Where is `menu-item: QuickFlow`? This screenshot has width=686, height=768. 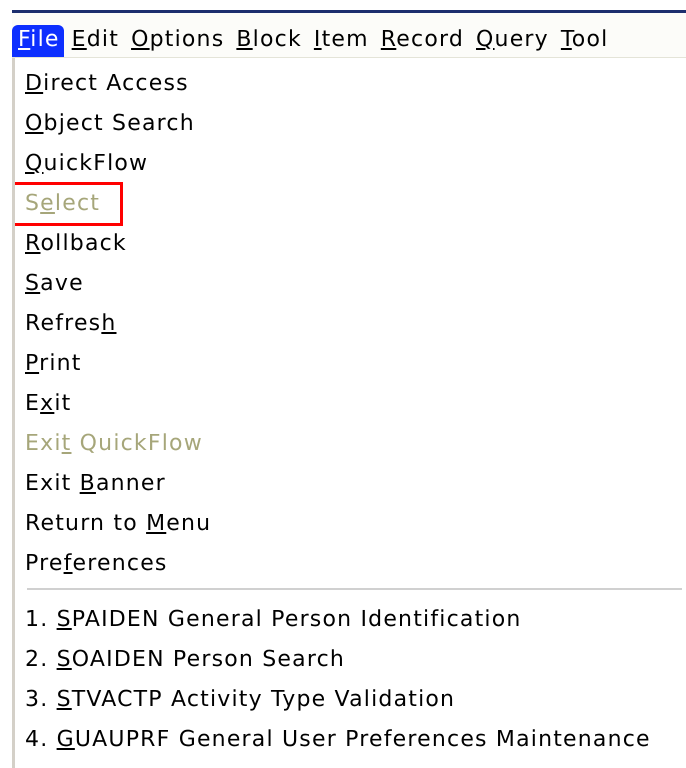 menu-item: QuickFlow is located at coordinates (87, 164).